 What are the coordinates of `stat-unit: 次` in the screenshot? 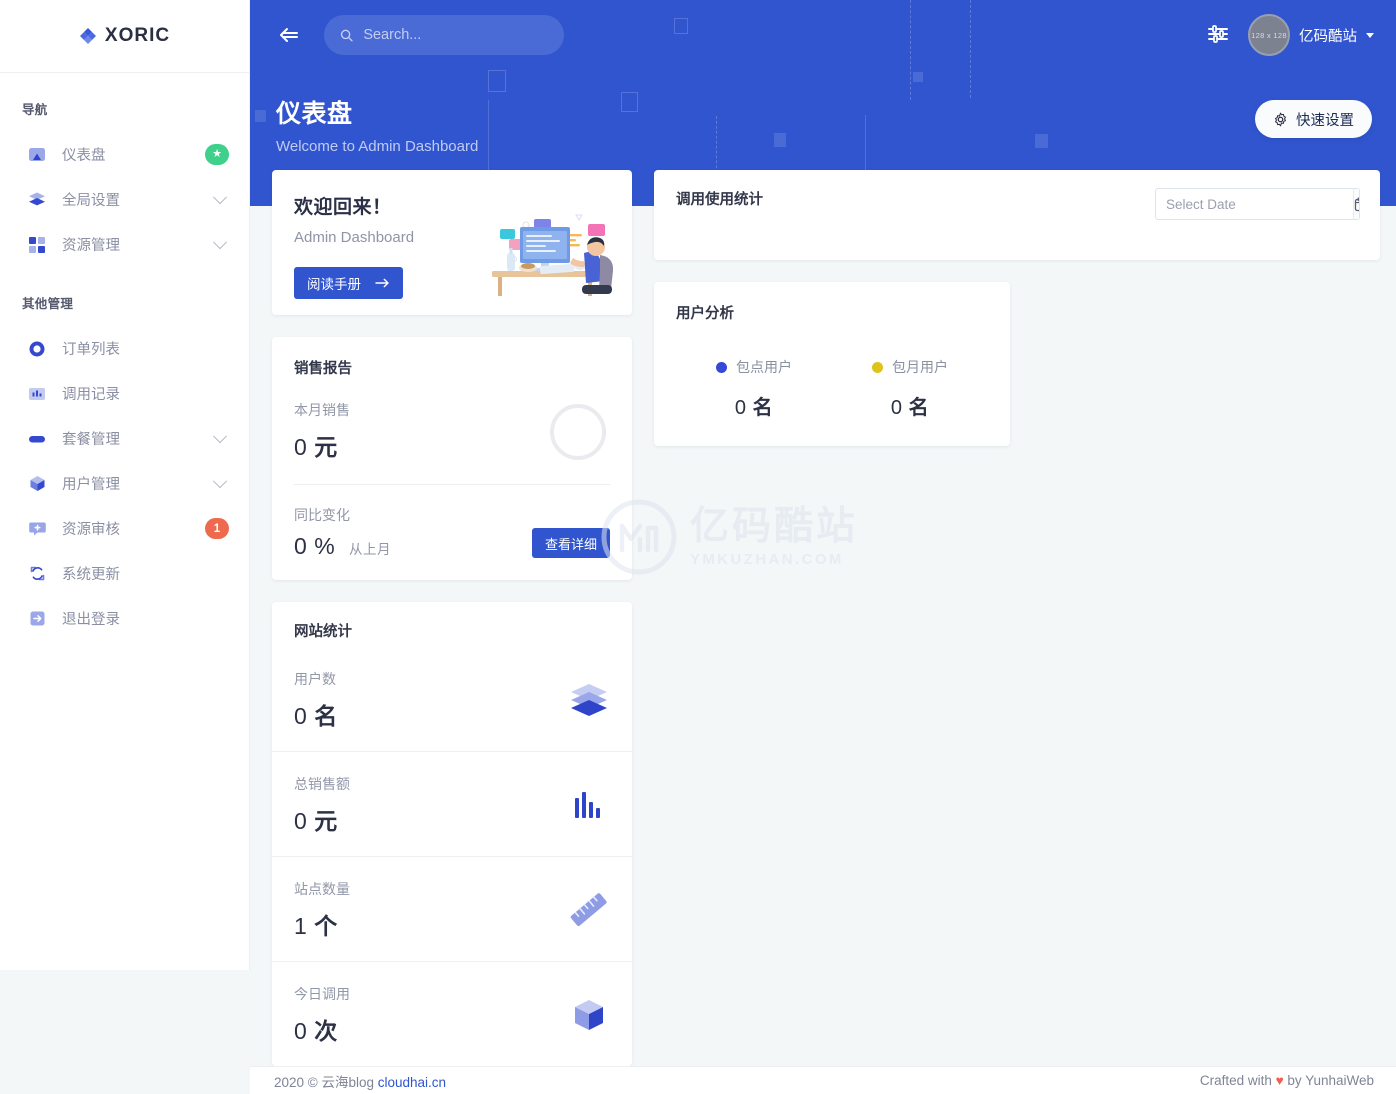 It's located at (326, 1031).